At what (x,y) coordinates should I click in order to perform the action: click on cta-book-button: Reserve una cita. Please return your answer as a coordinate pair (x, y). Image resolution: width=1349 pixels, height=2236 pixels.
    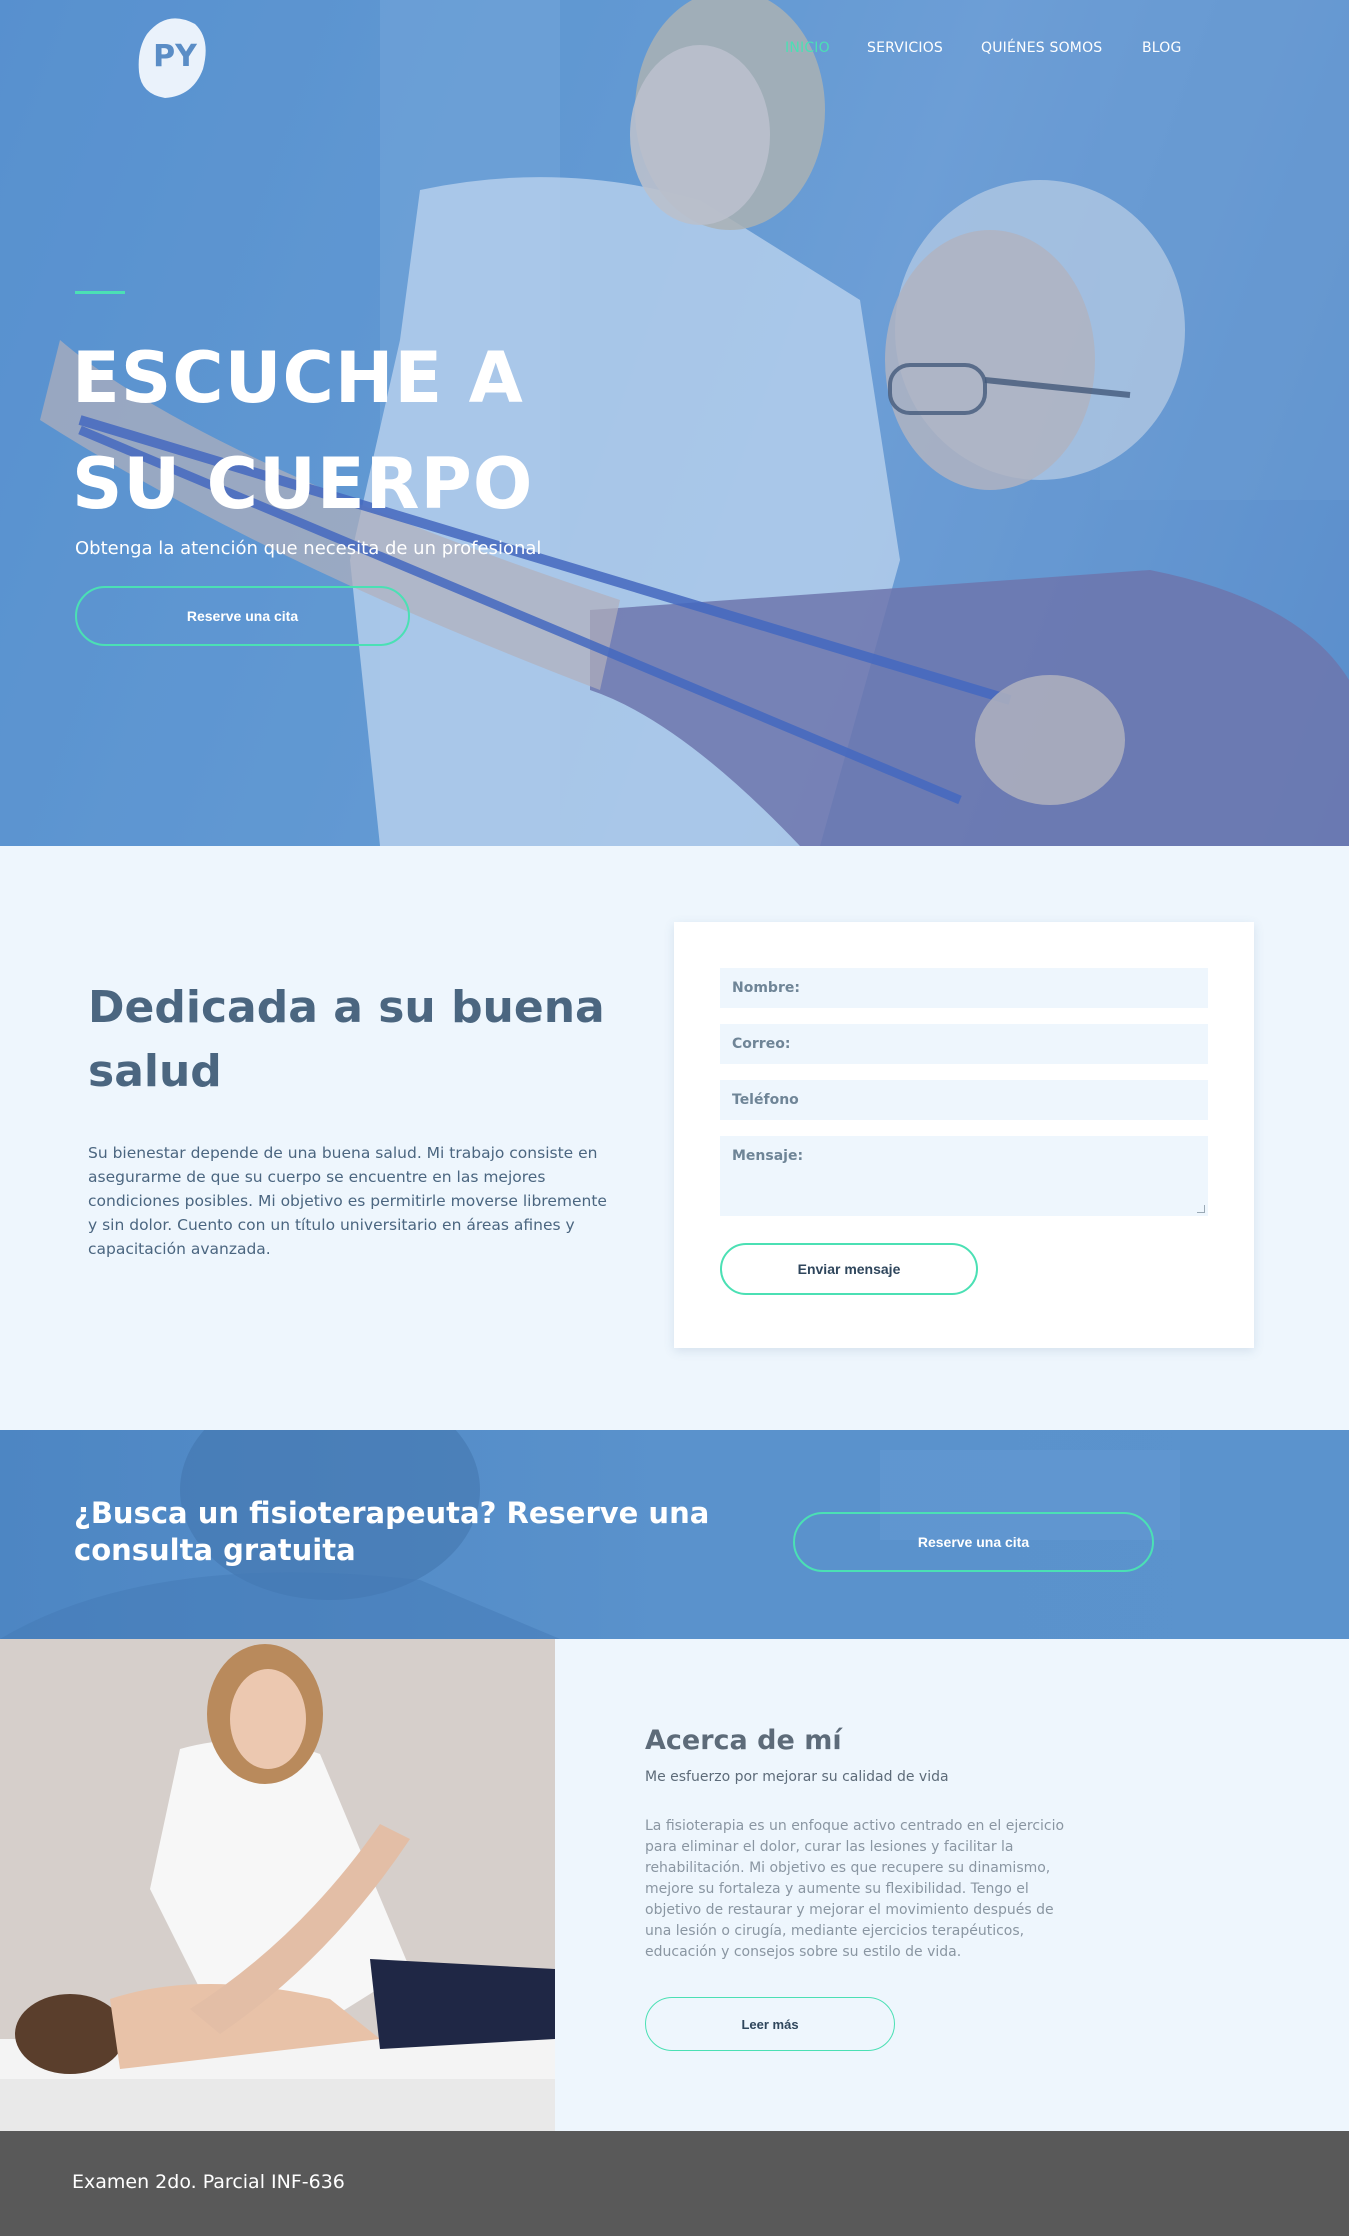
    Looking at the image, I should click on (973, 1542).